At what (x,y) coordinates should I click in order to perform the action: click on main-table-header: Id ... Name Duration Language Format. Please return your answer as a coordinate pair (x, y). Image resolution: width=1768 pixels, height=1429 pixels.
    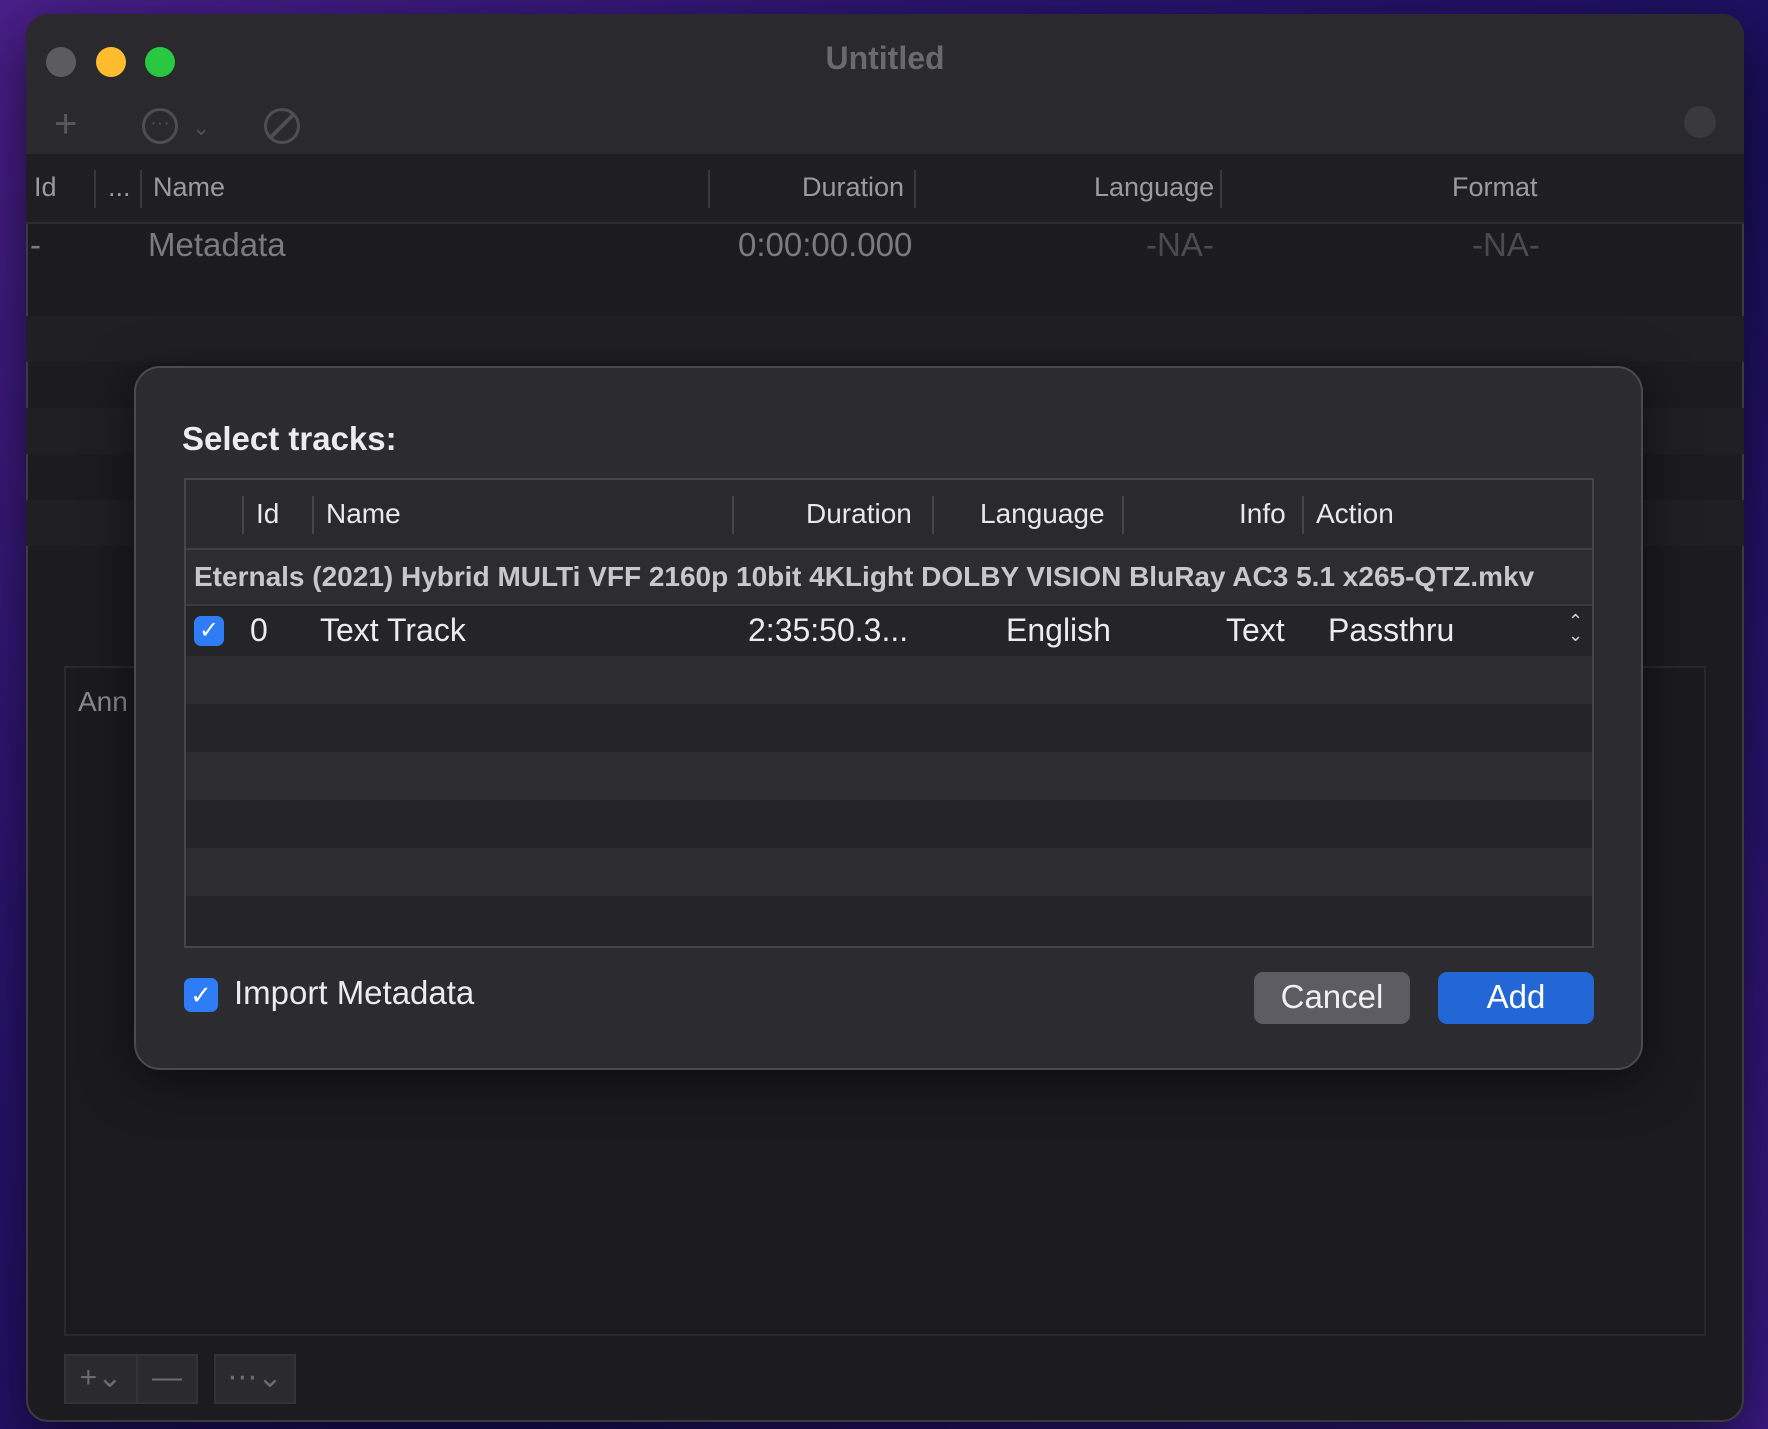
    Looking at the image, I should click on (885, 189).